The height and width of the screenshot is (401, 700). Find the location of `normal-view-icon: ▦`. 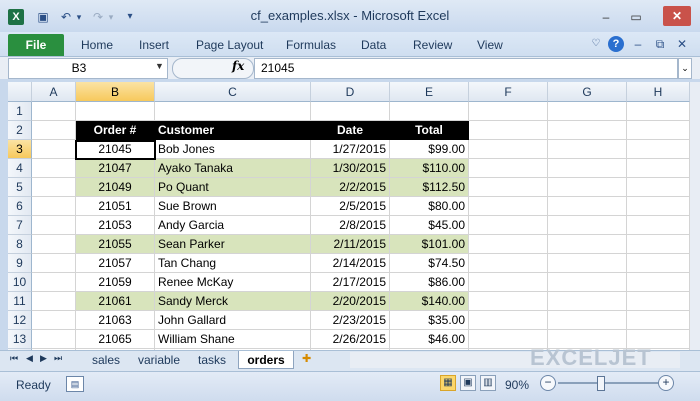

normal-view-icon: ▦ is located at coordinates (448, 383).